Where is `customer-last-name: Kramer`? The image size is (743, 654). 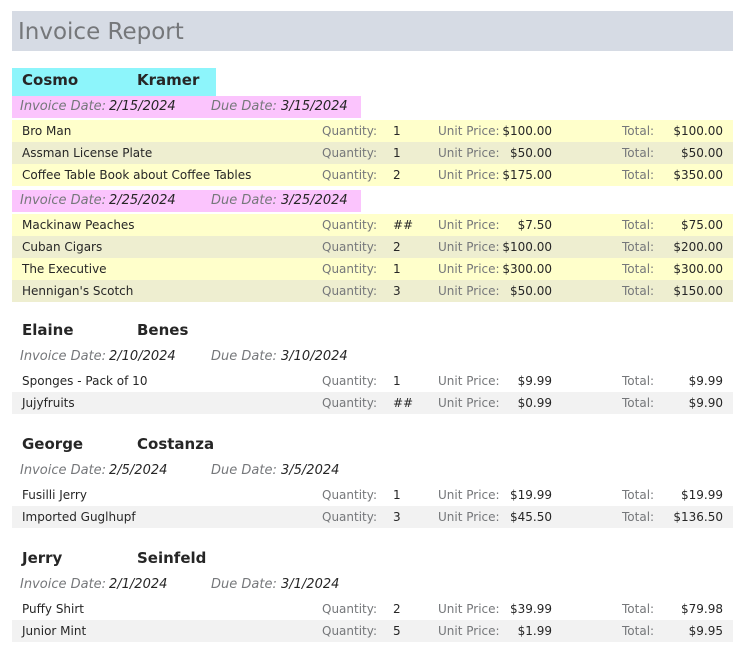
customer-last-name: Kramer is located at coordinates (168, 80).